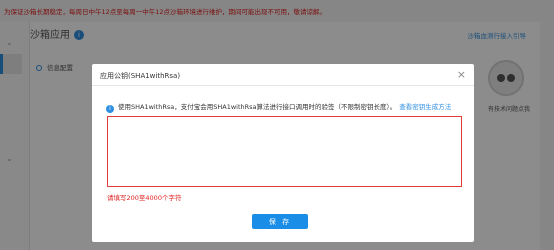 This screenshot has height=250, width=554. I want to click on validation-error: 请填写200至4000个字符, so click(144, 198).